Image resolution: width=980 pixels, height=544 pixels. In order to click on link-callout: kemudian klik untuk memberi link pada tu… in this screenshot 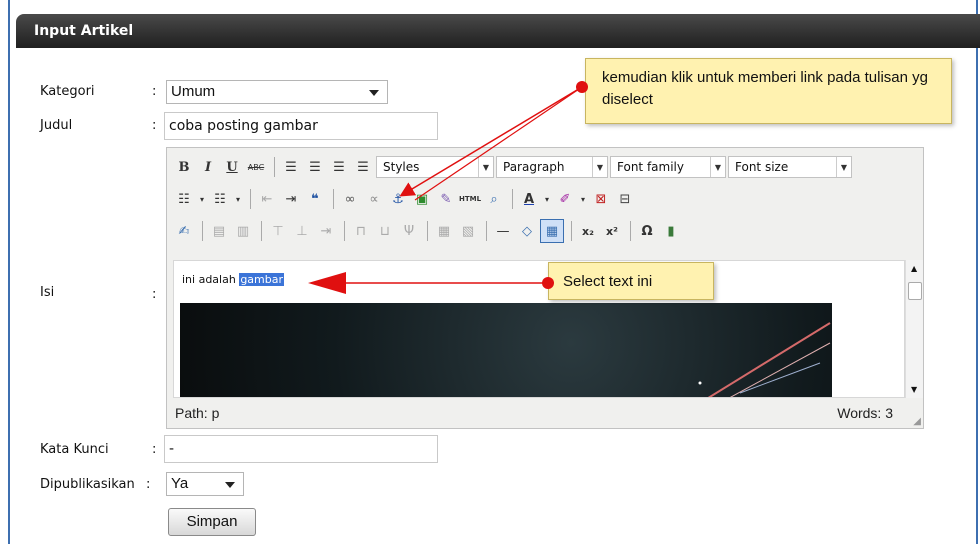, I will do `click(768, 91)`.